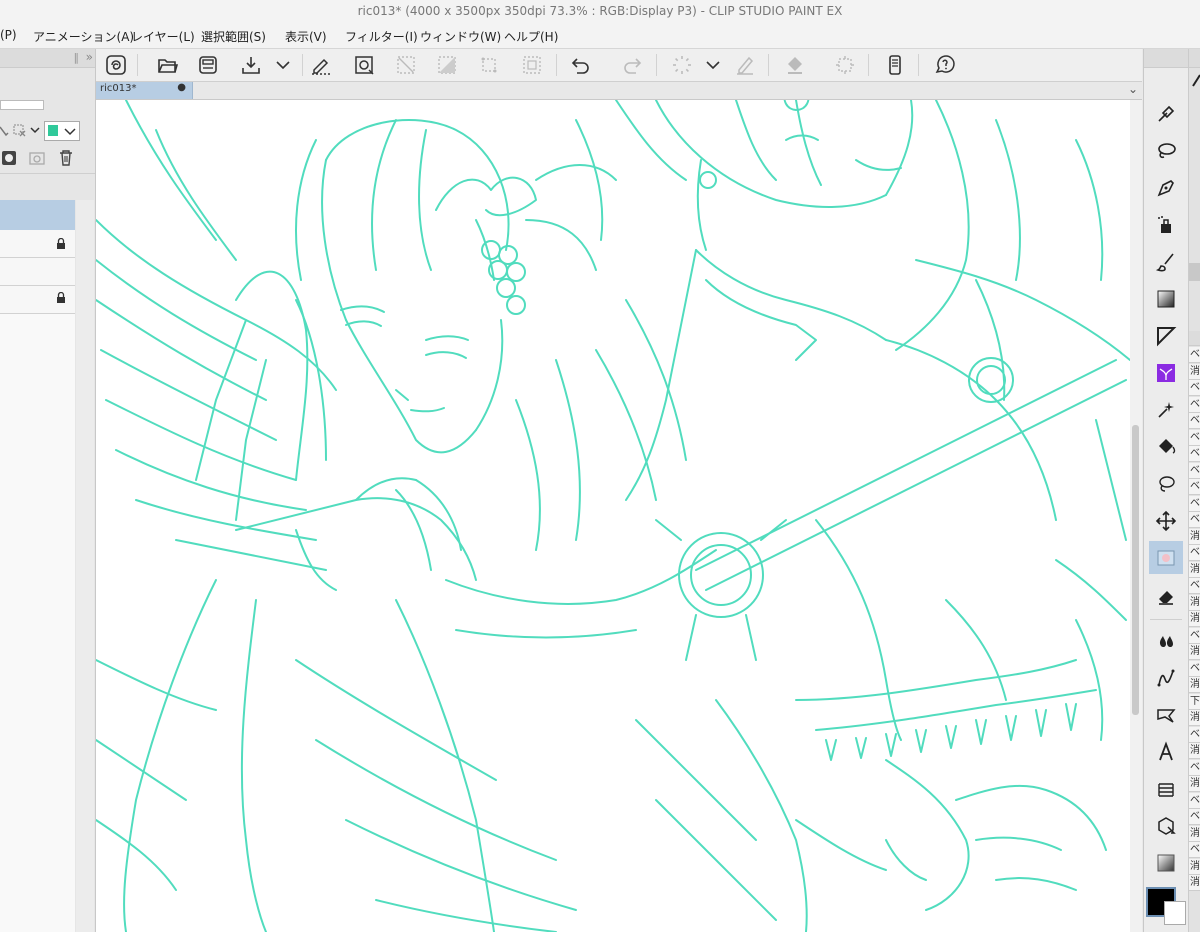  Describe the element at coordinates (1166, 298) in the screenshot. I see `gradient-icon` at that location.